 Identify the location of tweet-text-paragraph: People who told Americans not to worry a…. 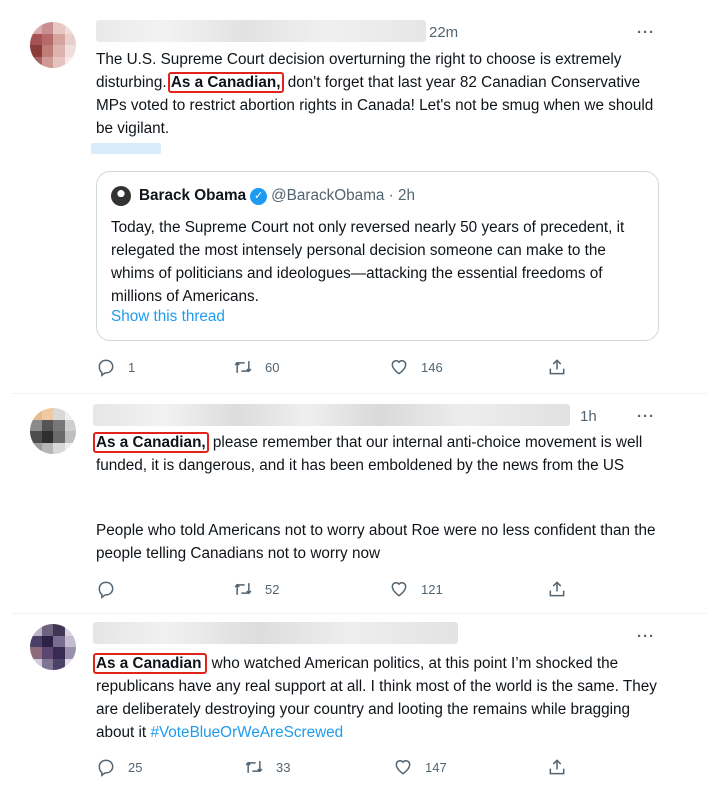
(376, 542).